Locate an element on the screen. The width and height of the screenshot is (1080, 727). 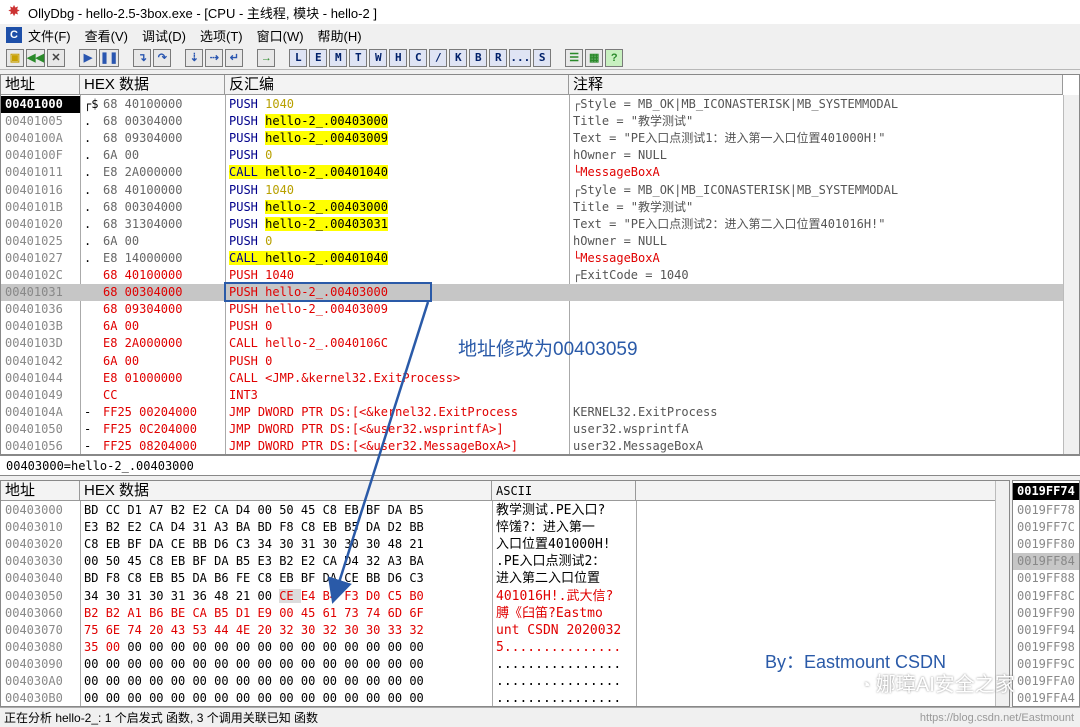
annotation-arrow is located at coordinates (378, 452).